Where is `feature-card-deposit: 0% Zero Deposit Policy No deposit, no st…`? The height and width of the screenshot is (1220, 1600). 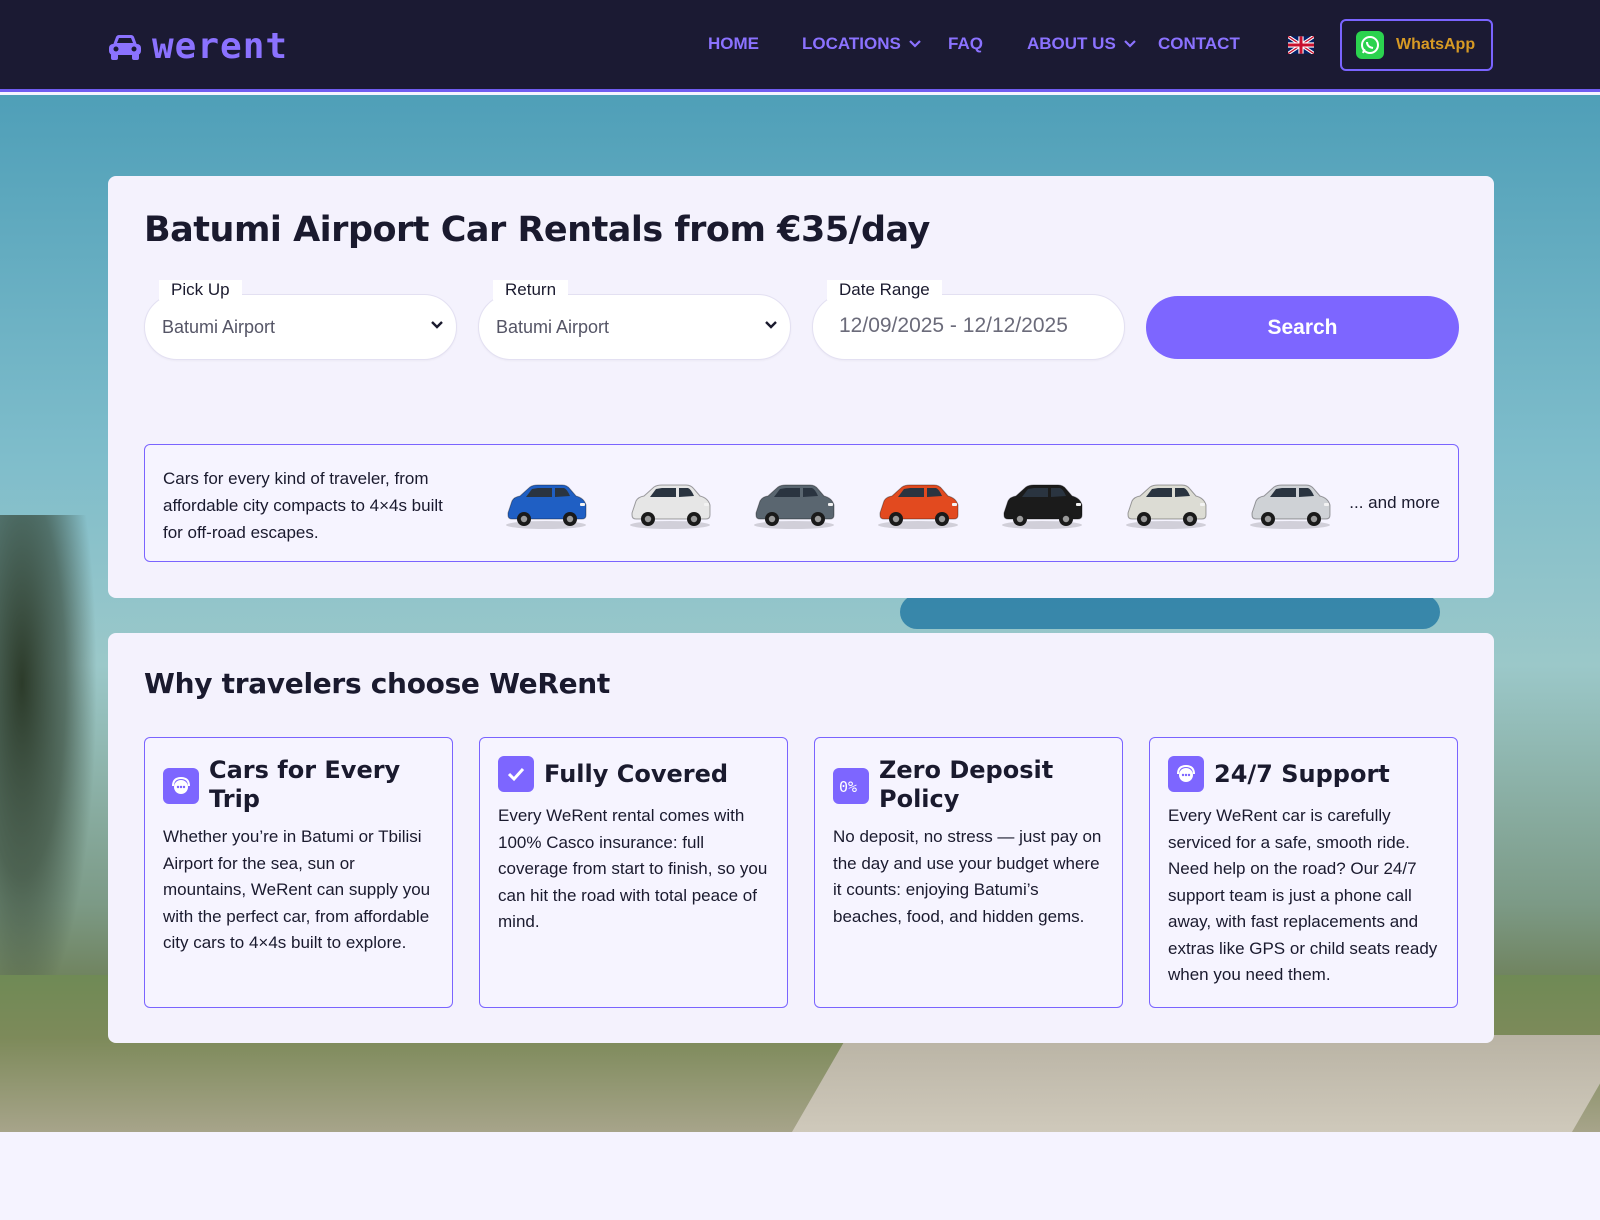 feature-card-deposit: 0% Zero Deposit Policy No deposit, no st… is located at coordinates (968, 872).